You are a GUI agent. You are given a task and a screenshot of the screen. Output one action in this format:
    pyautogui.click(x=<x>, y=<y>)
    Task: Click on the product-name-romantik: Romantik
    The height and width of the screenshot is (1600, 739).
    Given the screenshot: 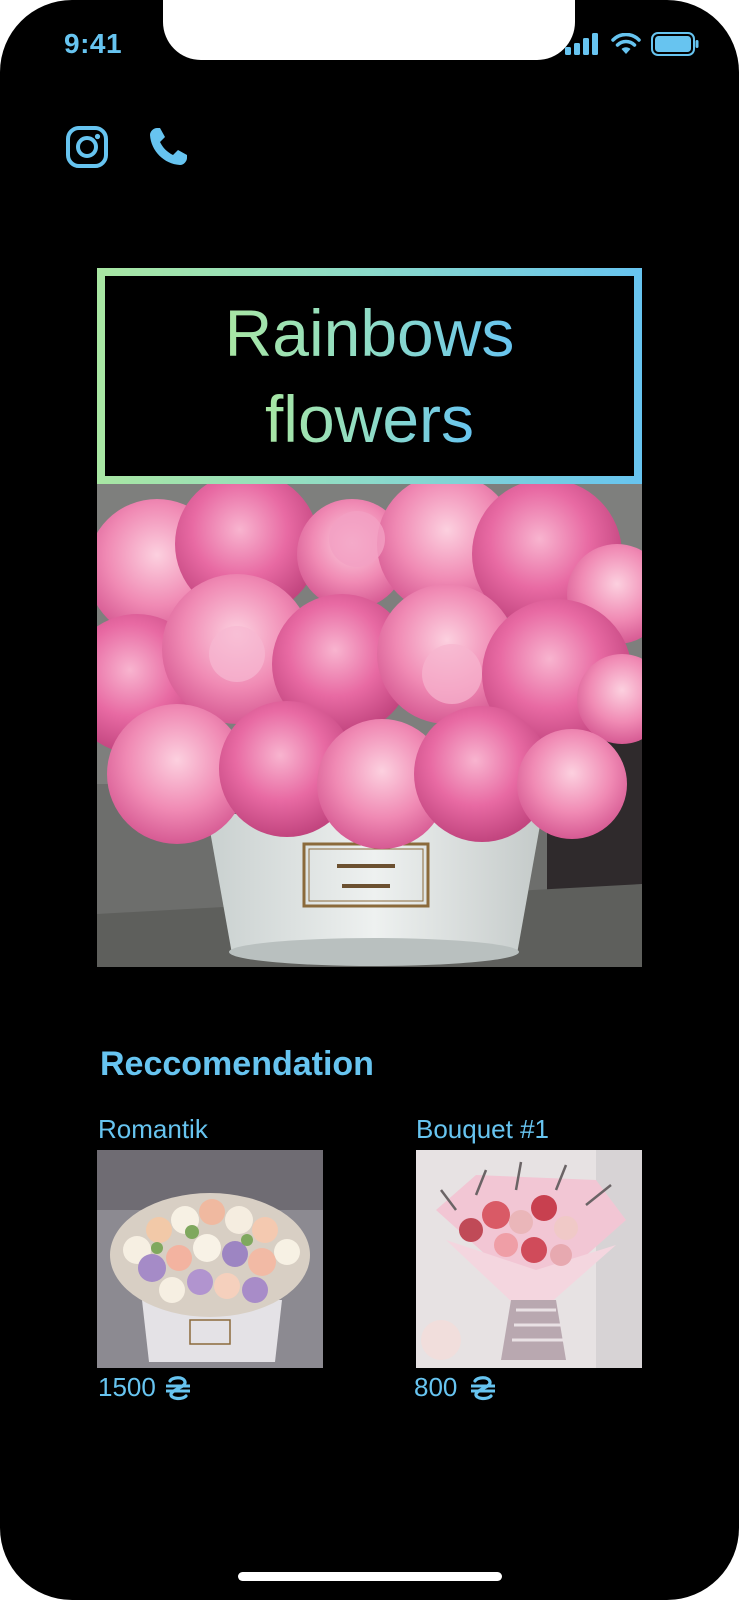 What is the action you would take?
    pyautogui.click(x=153, y=1129)
    